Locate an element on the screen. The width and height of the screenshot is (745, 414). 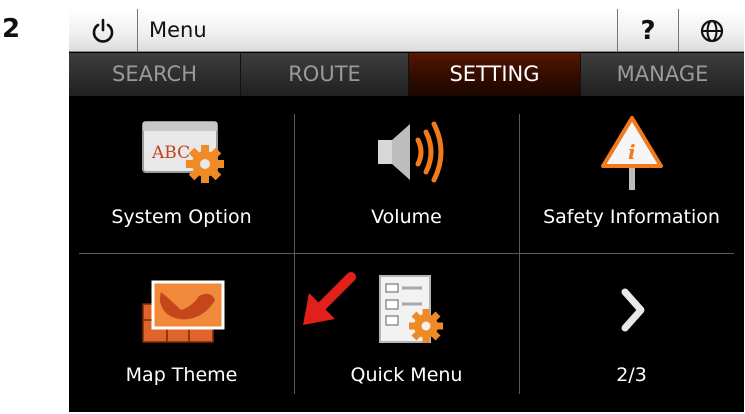
system-option-button: ABC System Option is located at coordinates (181, 175).